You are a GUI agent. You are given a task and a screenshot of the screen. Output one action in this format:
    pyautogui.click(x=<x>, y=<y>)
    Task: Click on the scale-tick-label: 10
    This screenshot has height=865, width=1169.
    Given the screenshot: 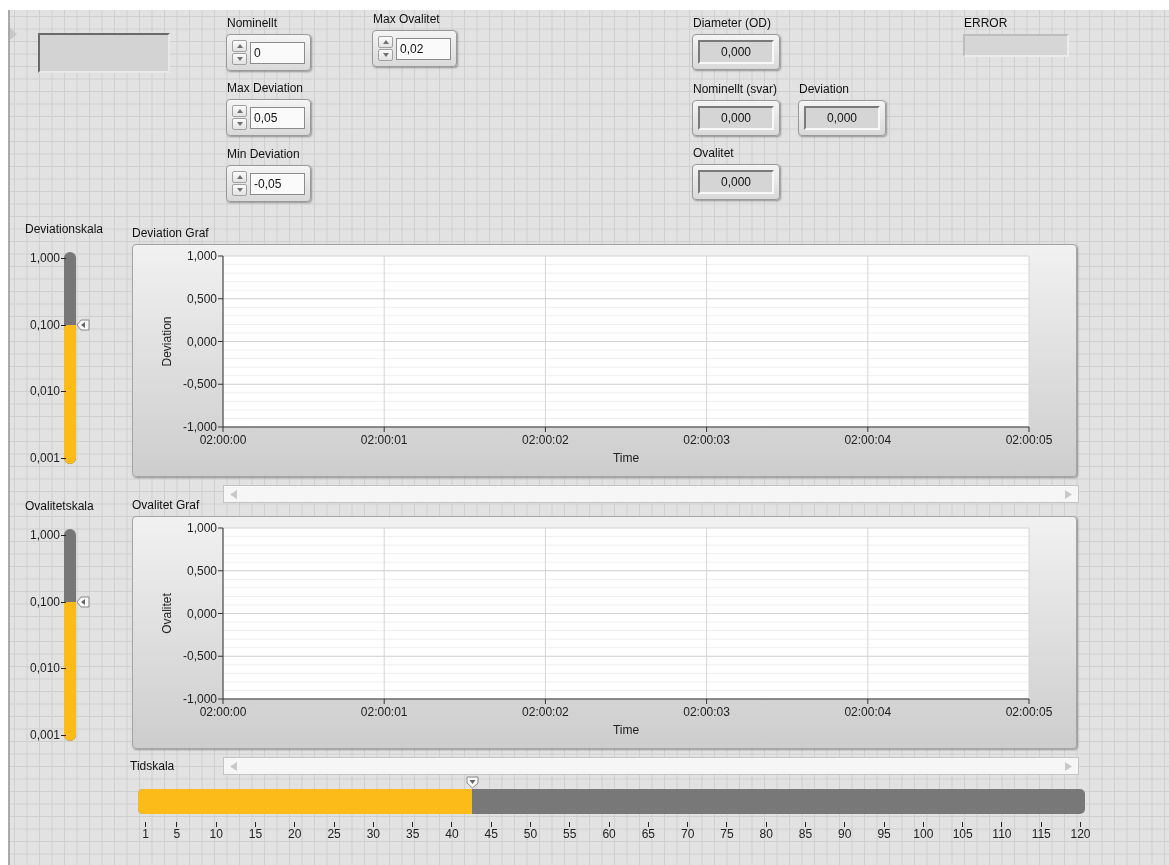 What is the action you would take?
    pyautogui.click(x=216, y=834)
    